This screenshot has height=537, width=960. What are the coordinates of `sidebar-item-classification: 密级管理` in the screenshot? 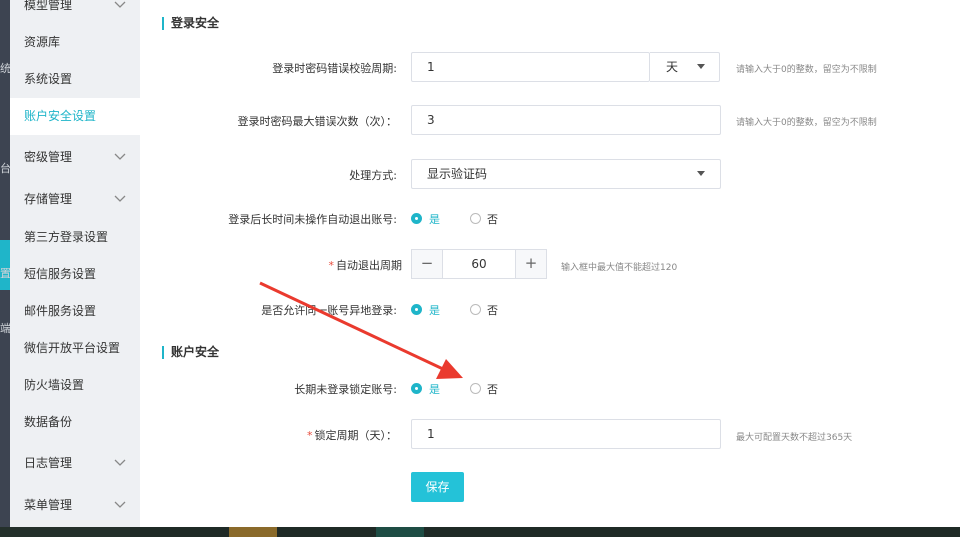 It's located at (75, 157).